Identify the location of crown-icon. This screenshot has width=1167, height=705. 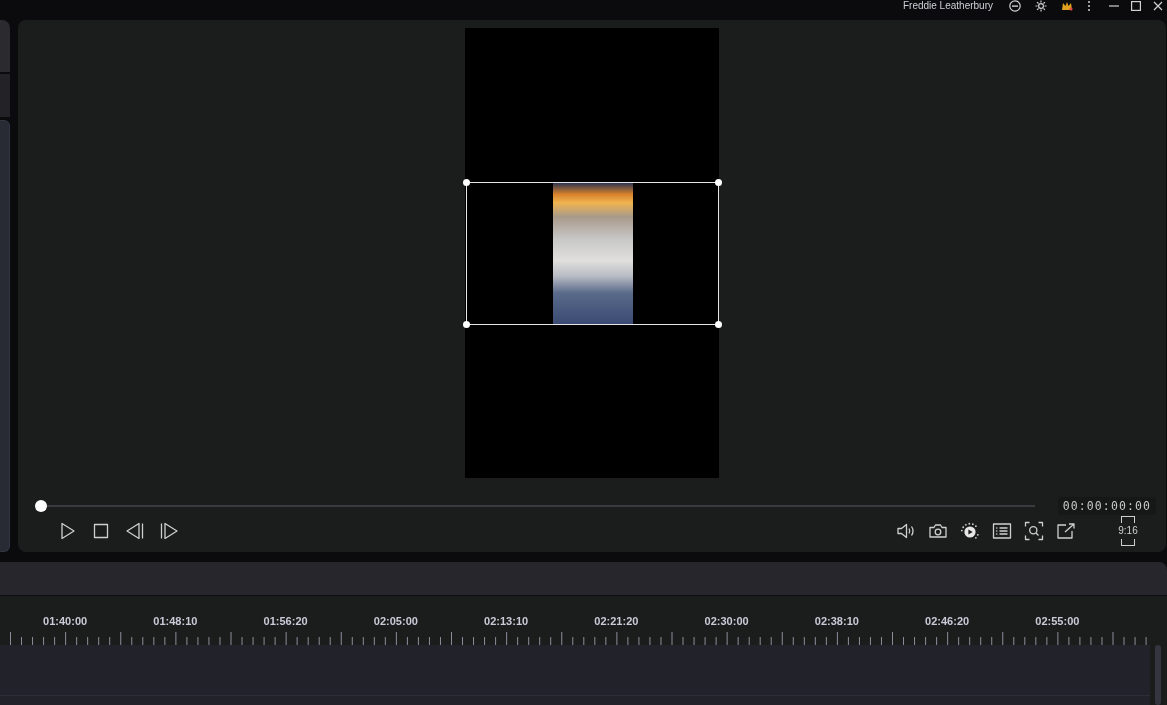
(1067, 6).